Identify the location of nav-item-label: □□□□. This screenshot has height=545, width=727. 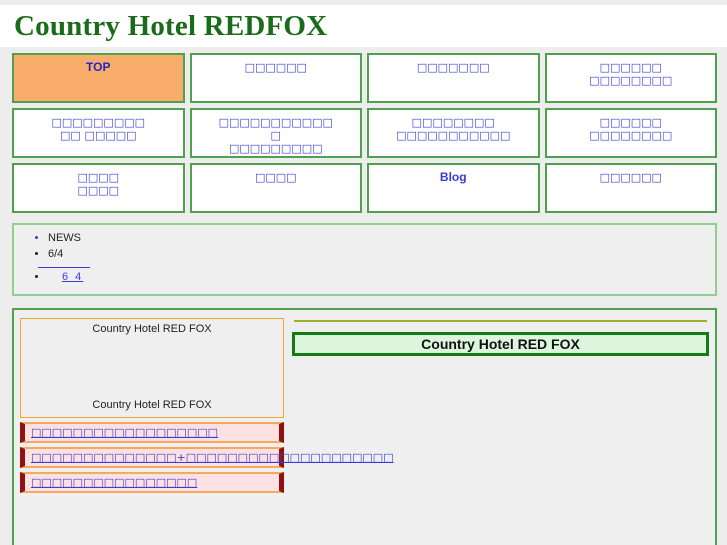
(275, 177).